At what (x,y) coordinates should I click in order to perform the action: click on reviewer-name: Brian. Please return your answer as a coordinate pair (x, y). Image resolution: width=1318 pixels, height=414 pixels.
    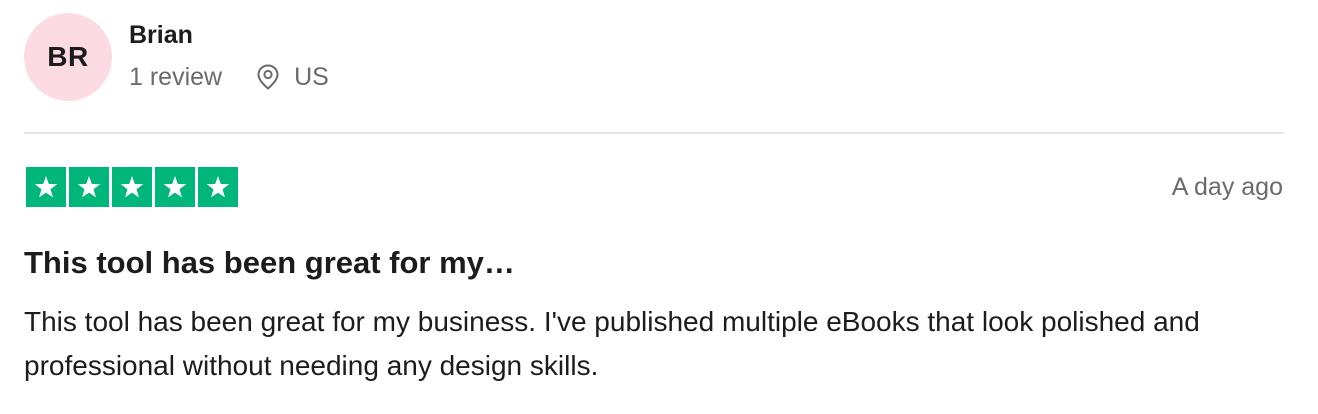
    Looking at the image, I should click on (229, 35).